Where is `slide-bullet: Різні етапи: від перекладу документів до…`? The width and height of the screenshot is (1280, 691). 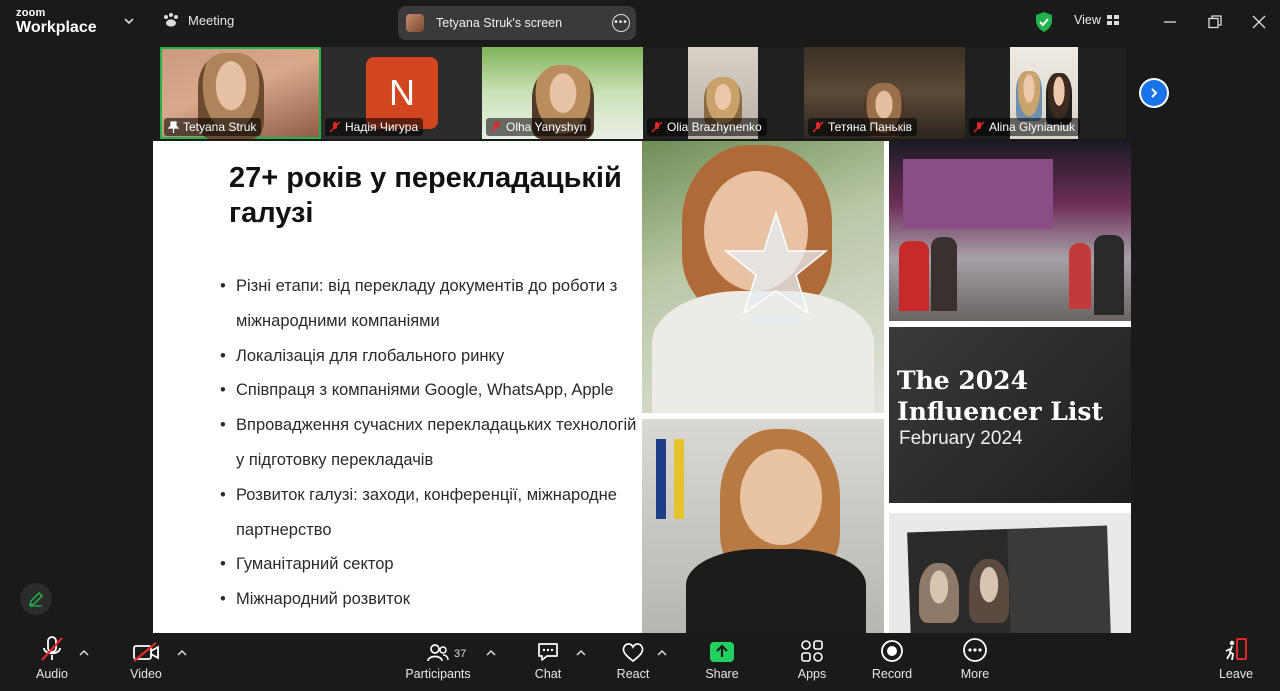 slide-bullet: Різні етапи: від перекладу документів до… is located at coordinates (430, 304).